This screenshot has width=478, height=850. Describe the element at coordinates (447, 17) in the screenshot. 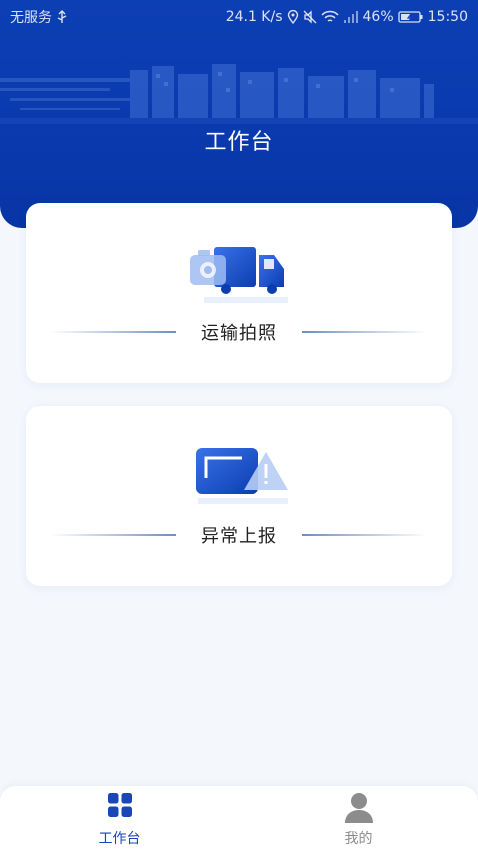

I see `clock-time: 15:50` at that location.